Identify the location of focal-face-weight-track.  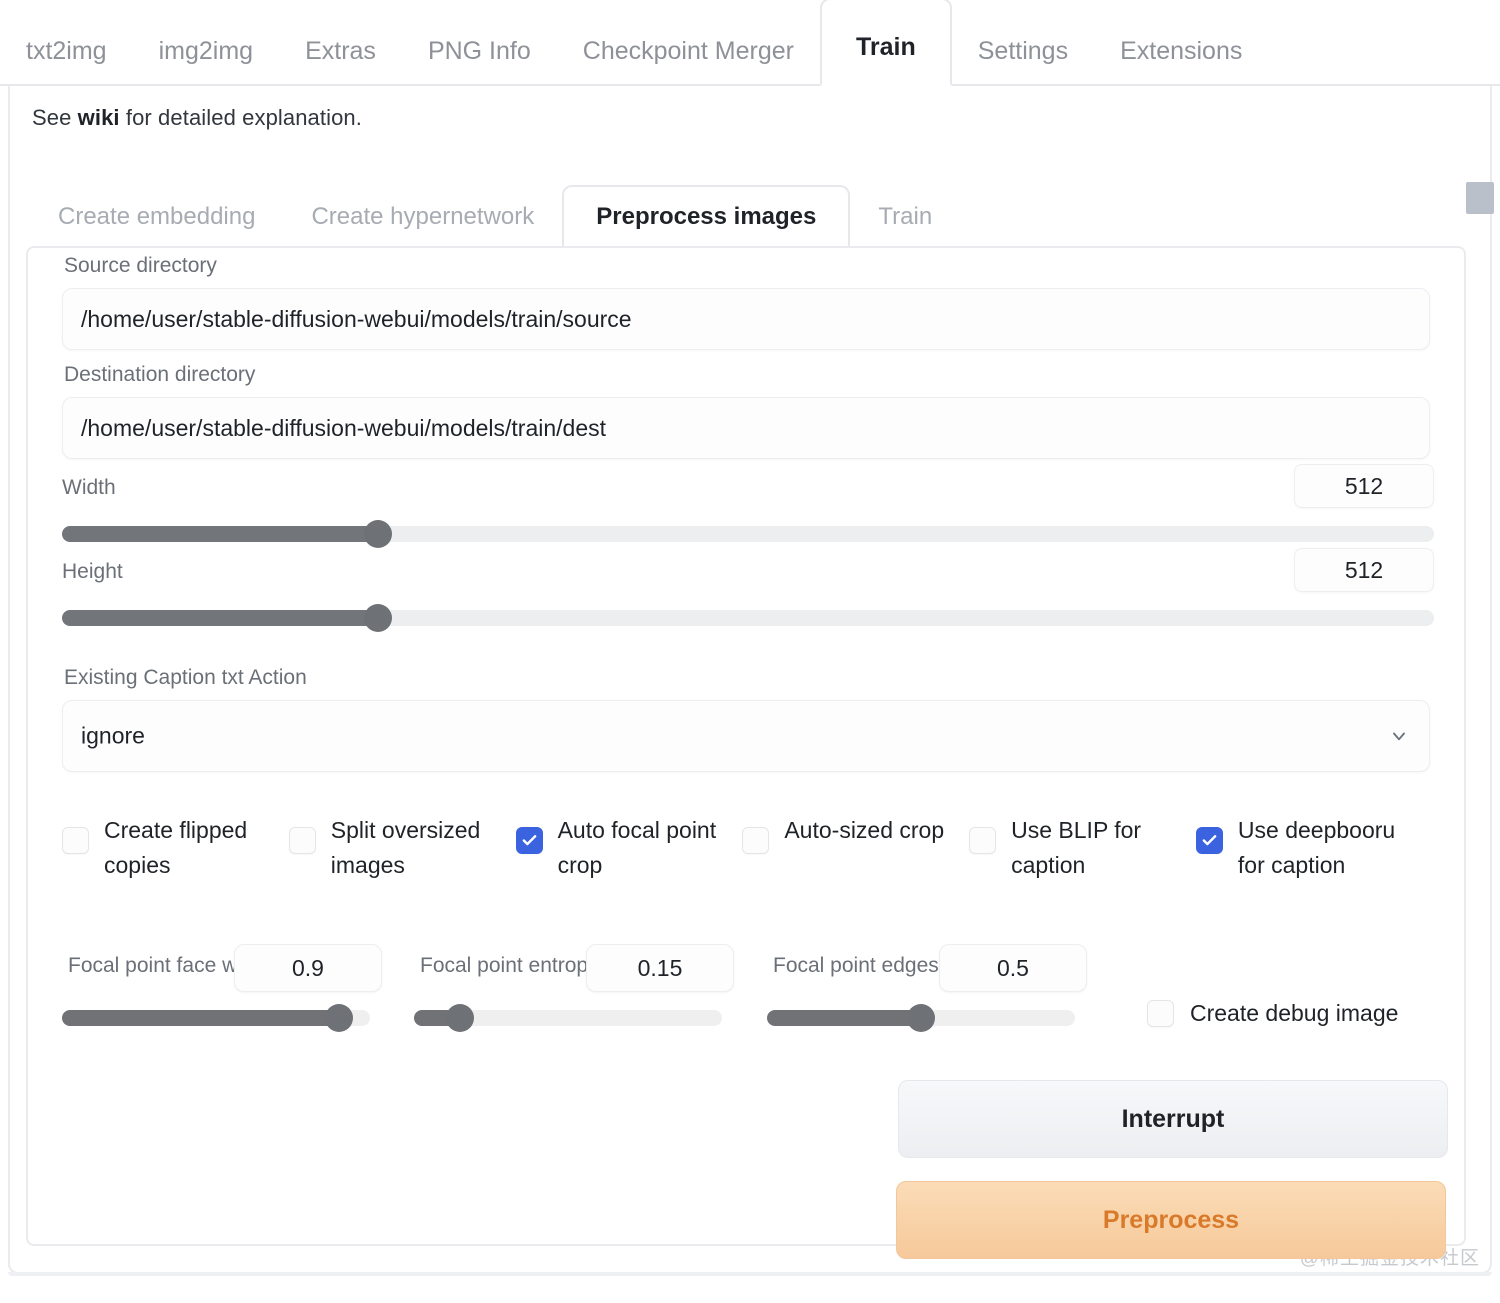
(216, 1018).